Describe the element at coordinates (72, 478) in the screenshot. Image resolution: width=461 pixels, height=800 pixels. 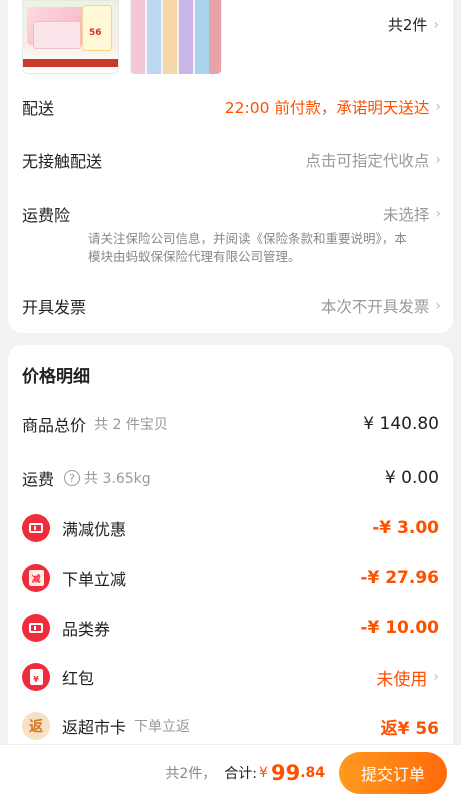
I see `help-icon: ?` at that location.